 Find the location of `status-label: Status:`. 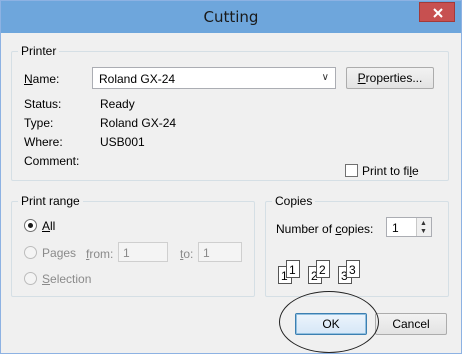

status-label: Status: is located at coordinates (43, 104).